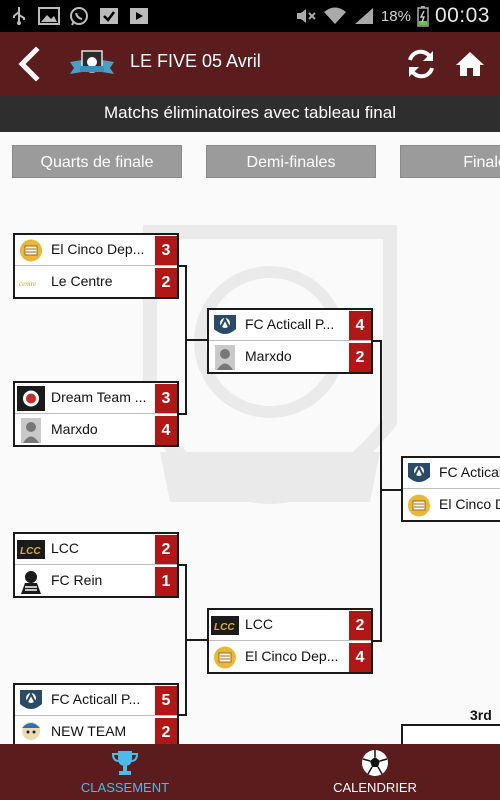  What do you see at coordinates (97, 161) in the screenshot?
I see `round-header-quarterfinals: Quarts de finale` at bounding box center [97, 161].